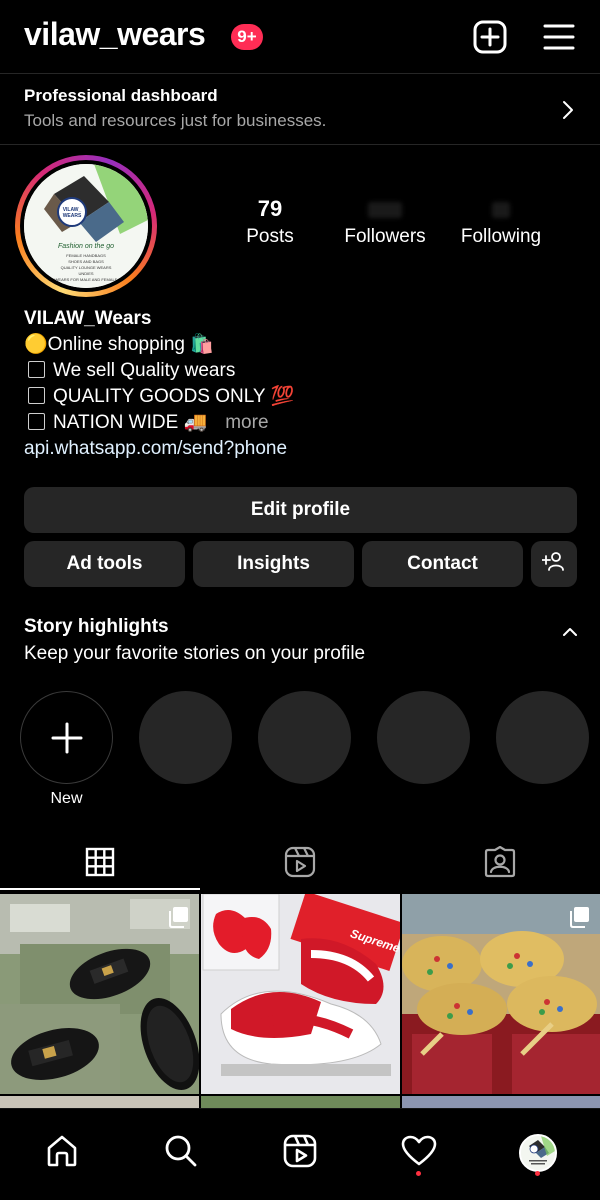 This screenshot has width=600, height=1200. What do you see at coordinates (144, 370) in the screenshot?
I see `bio-line-2-text: We sell Quality wears` at bounding box center [144, 370].